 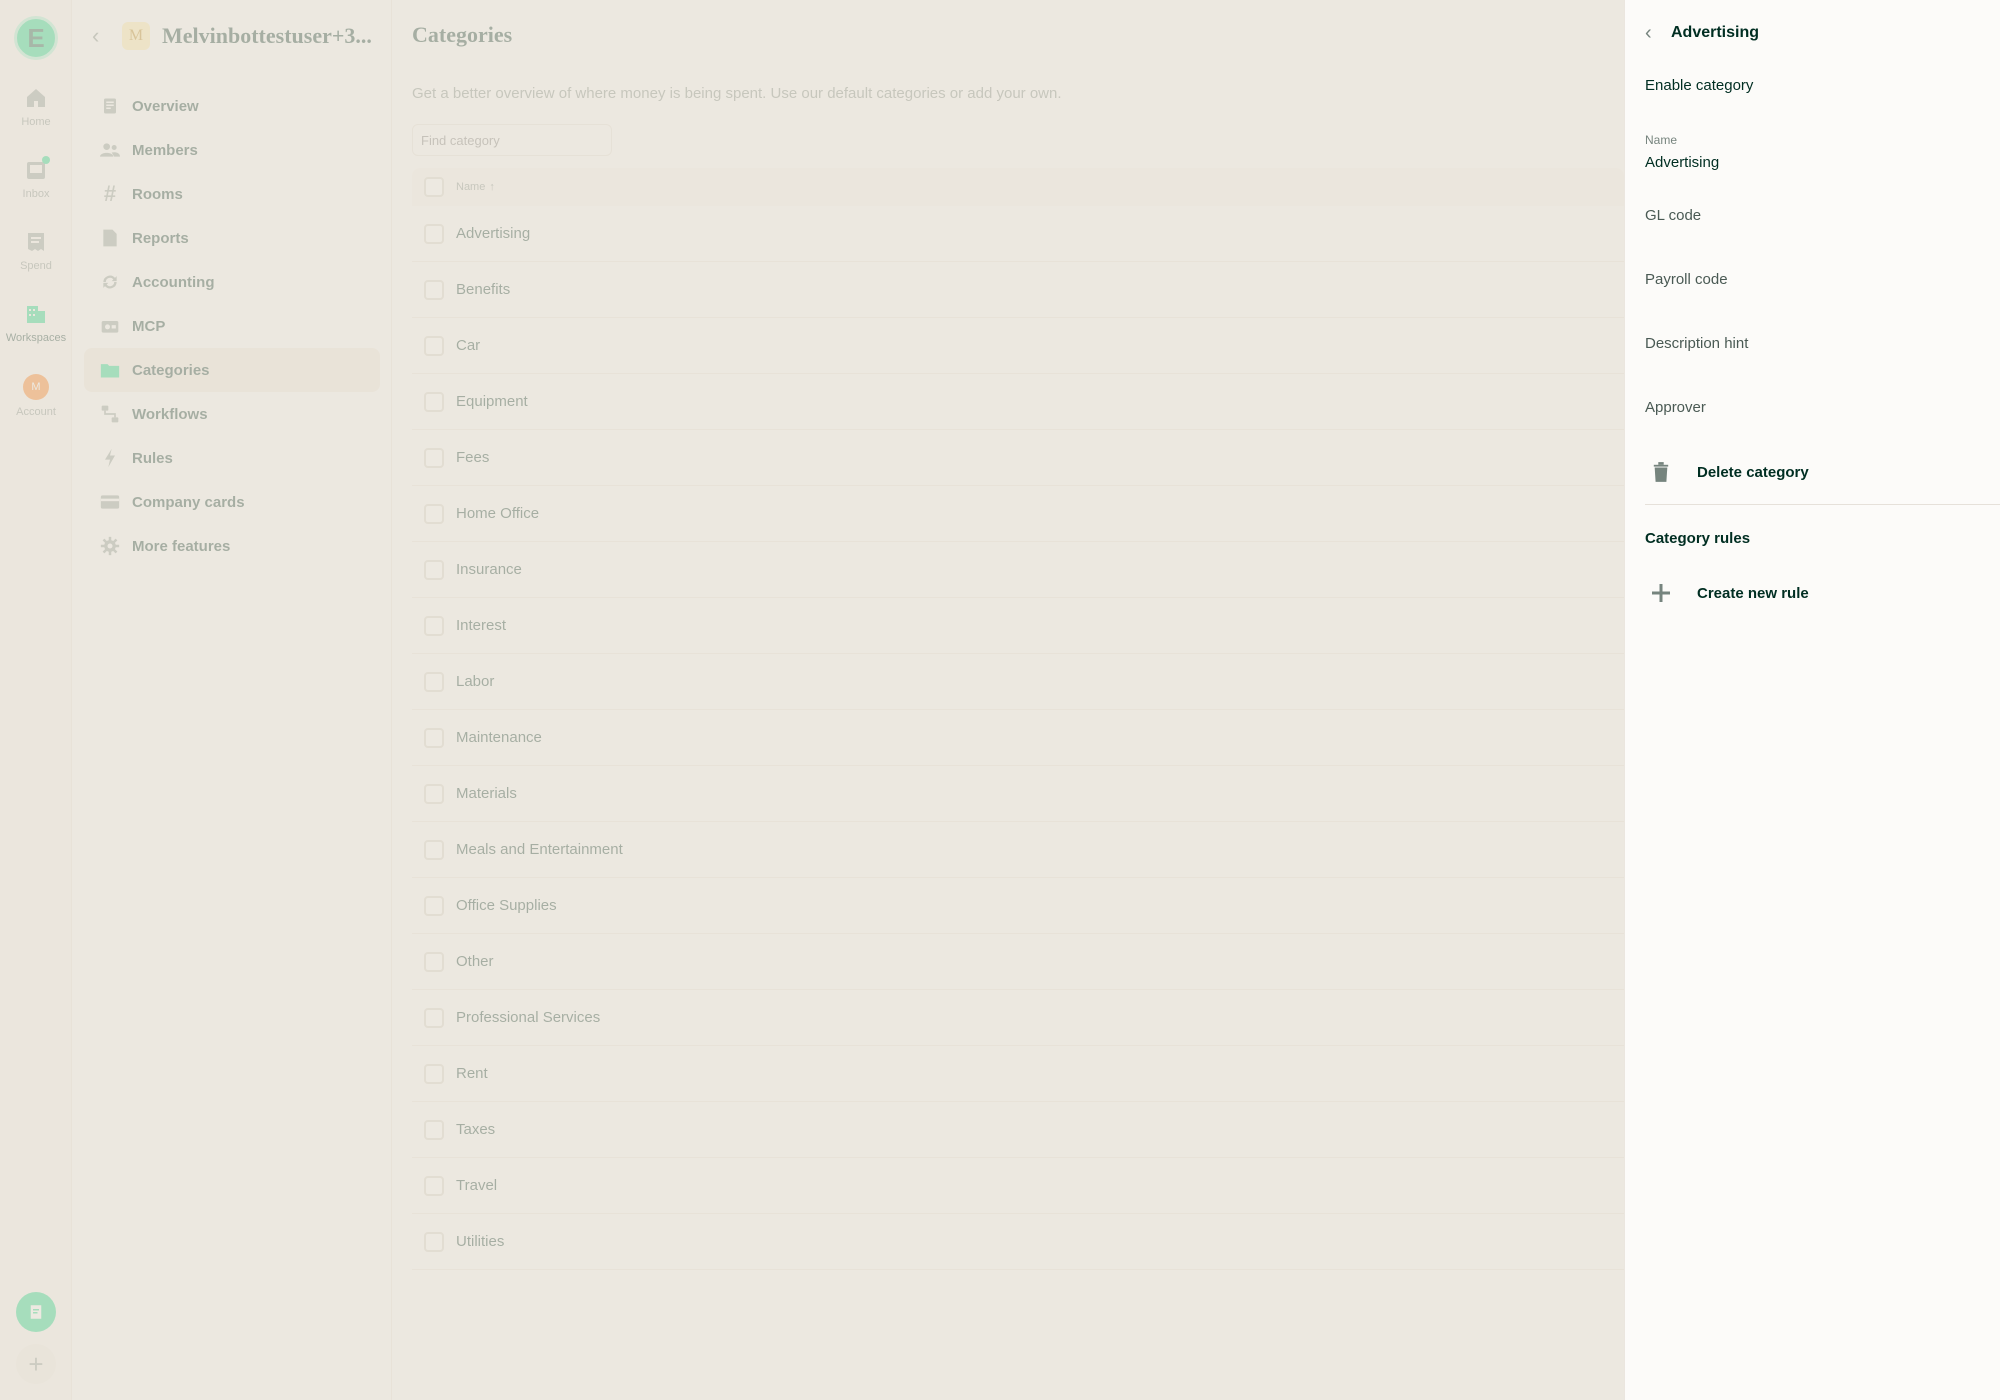 What do you see at coordinates (1018, 346) in the screenshot?
I see `table-row: Car` at bounding box center [1018, 346].